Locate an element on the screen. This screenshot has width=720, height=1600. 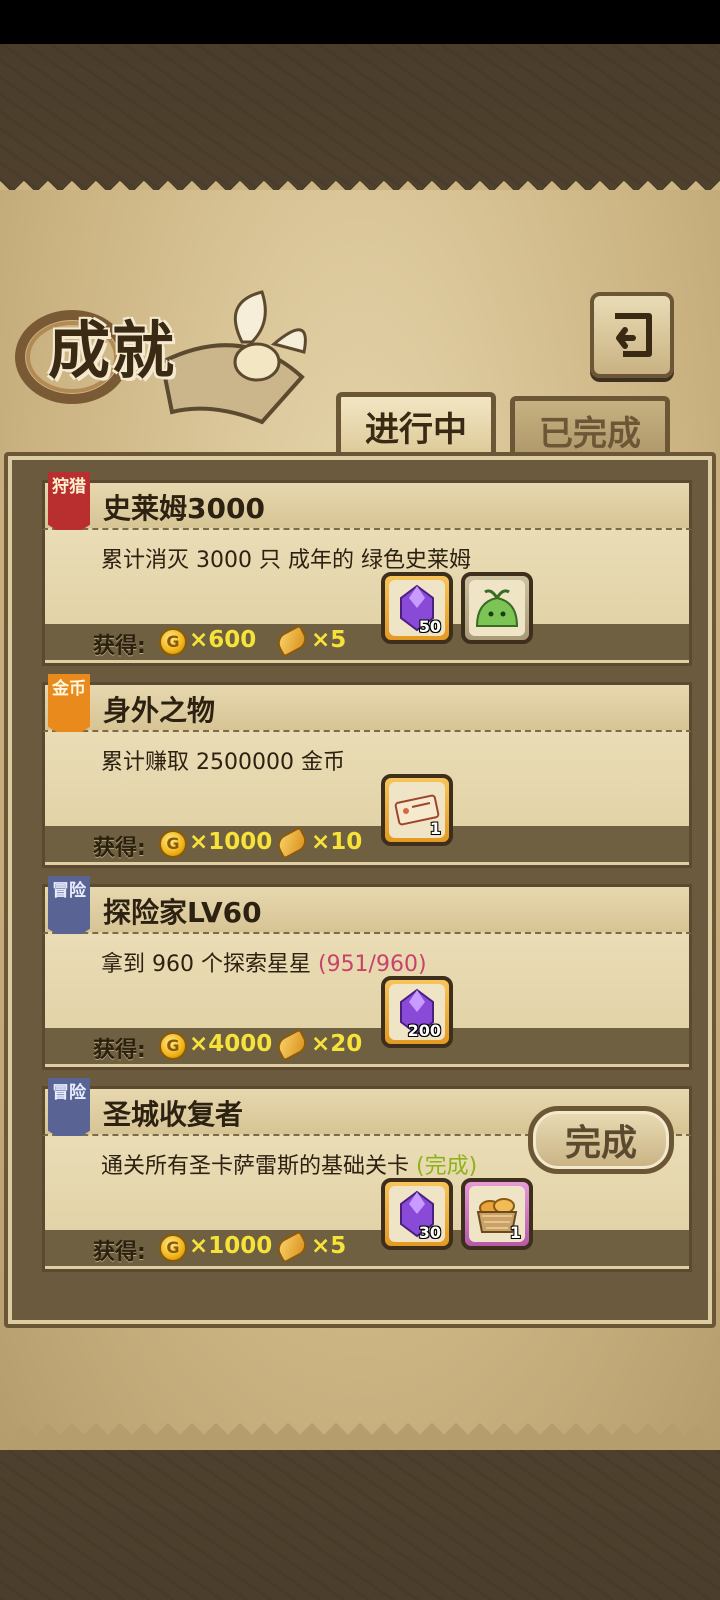
reward-item-gem: 30 is located at coordinates (417, 1214).